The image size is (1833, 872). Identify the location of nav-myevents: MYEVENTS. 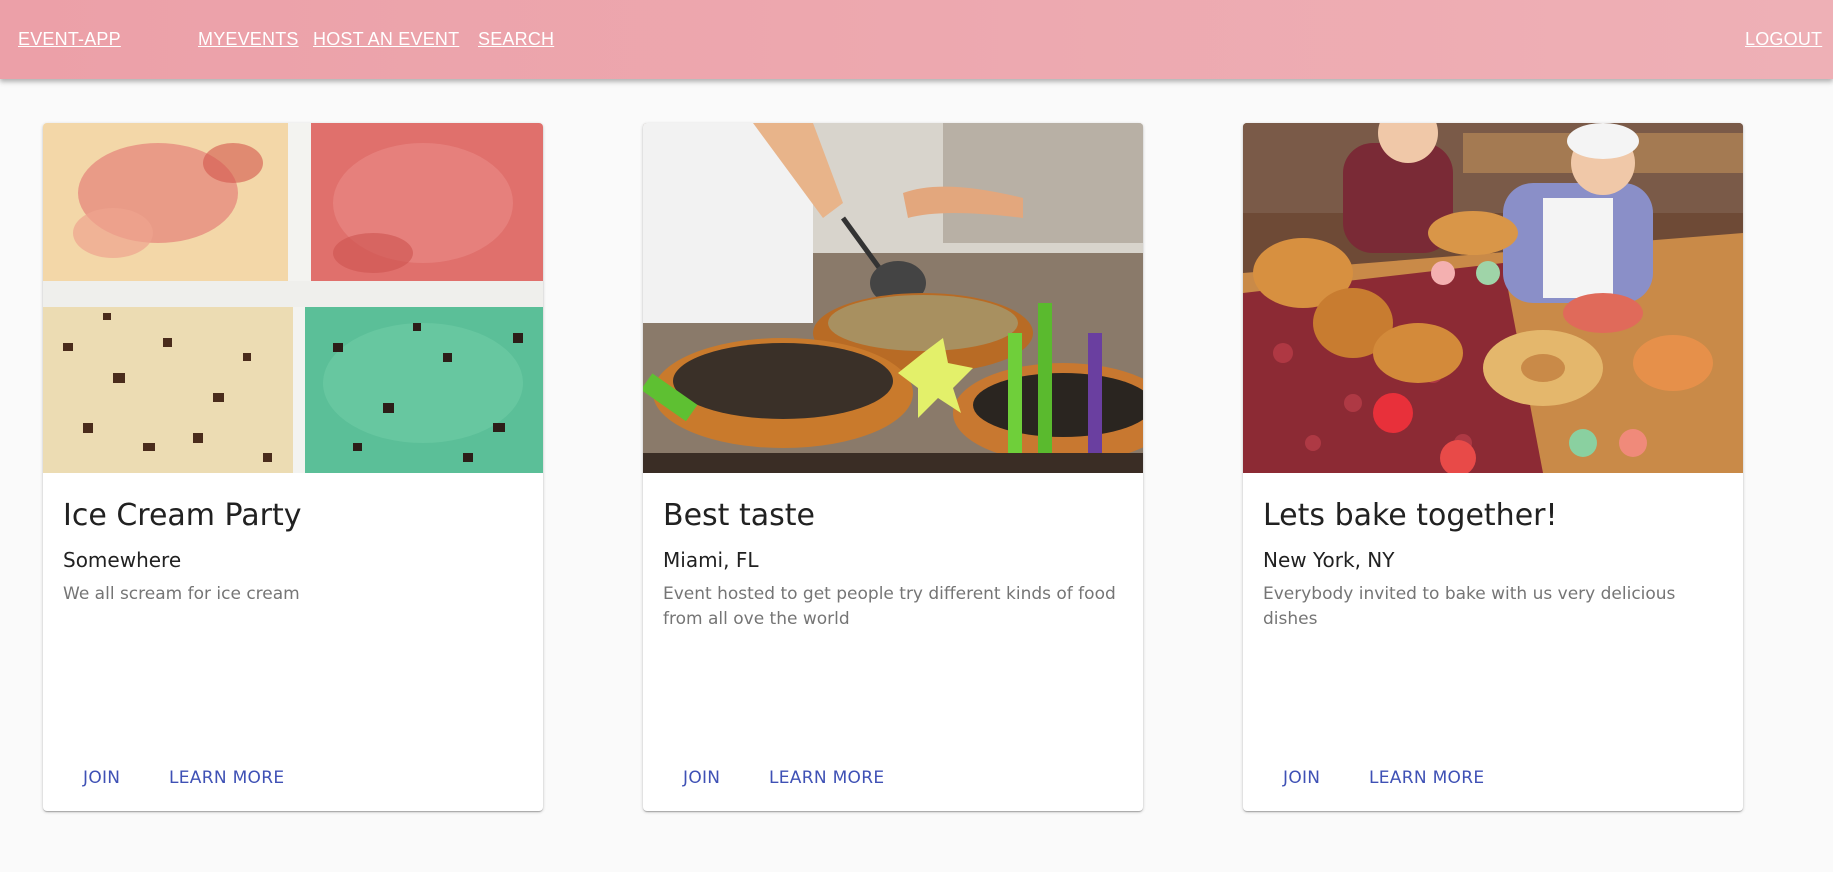
(248, 39).